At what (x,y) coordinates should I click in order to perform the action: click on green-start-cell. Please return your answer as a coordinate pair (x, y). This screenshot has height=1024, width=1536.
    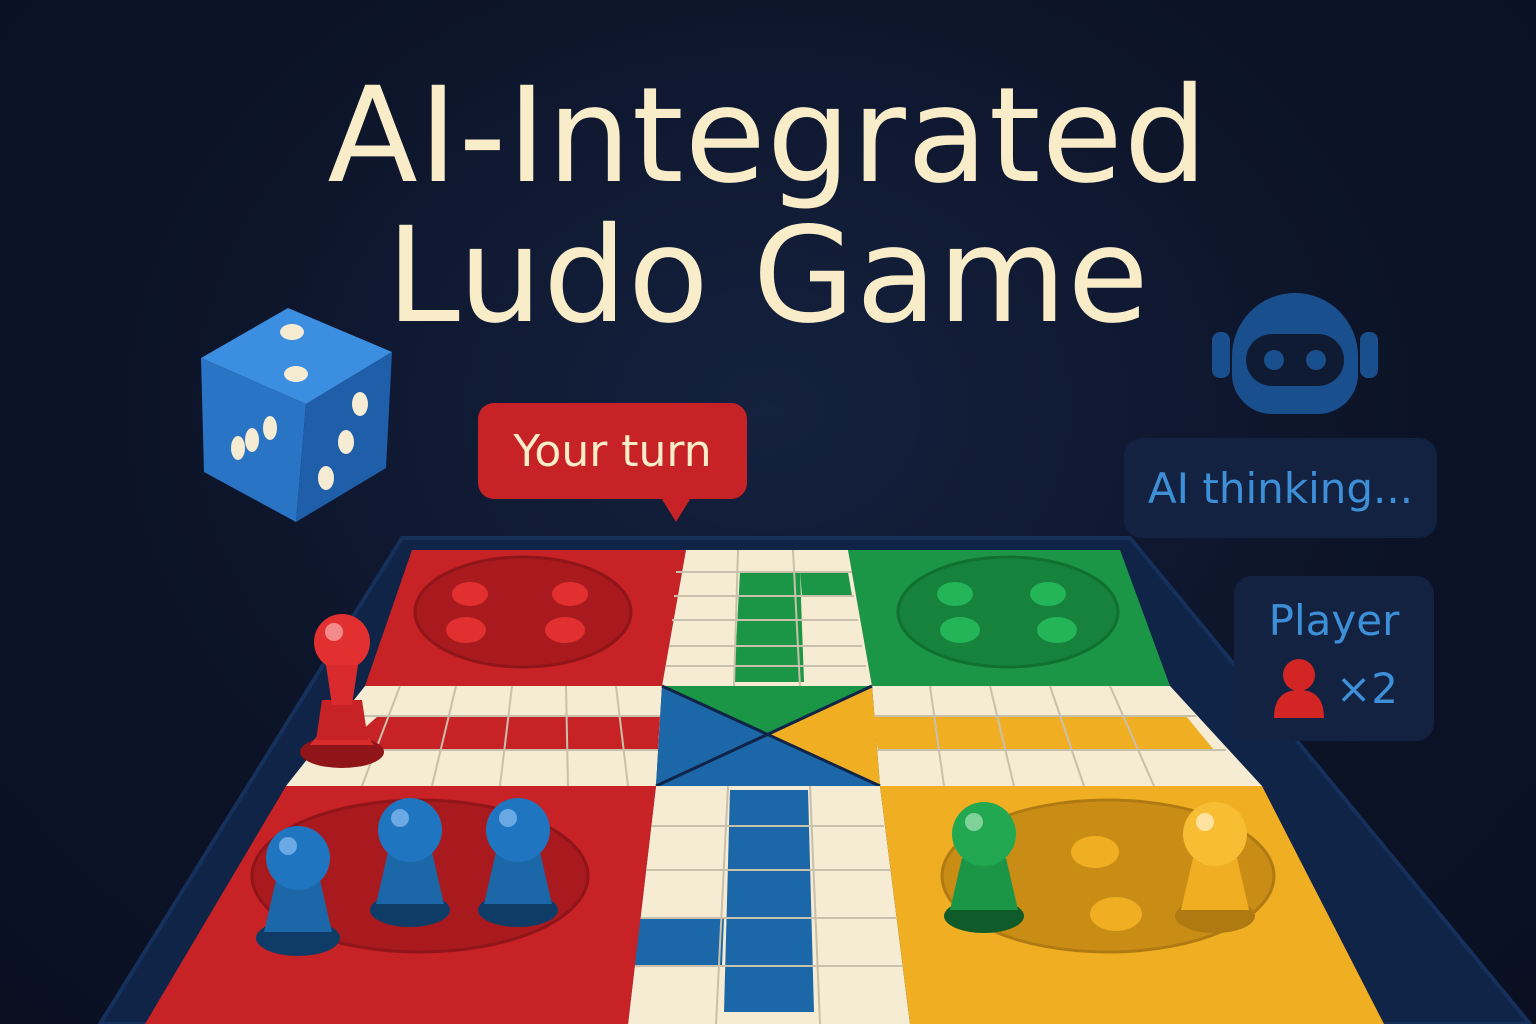
    Looking at the image, I should click on (826, 584).